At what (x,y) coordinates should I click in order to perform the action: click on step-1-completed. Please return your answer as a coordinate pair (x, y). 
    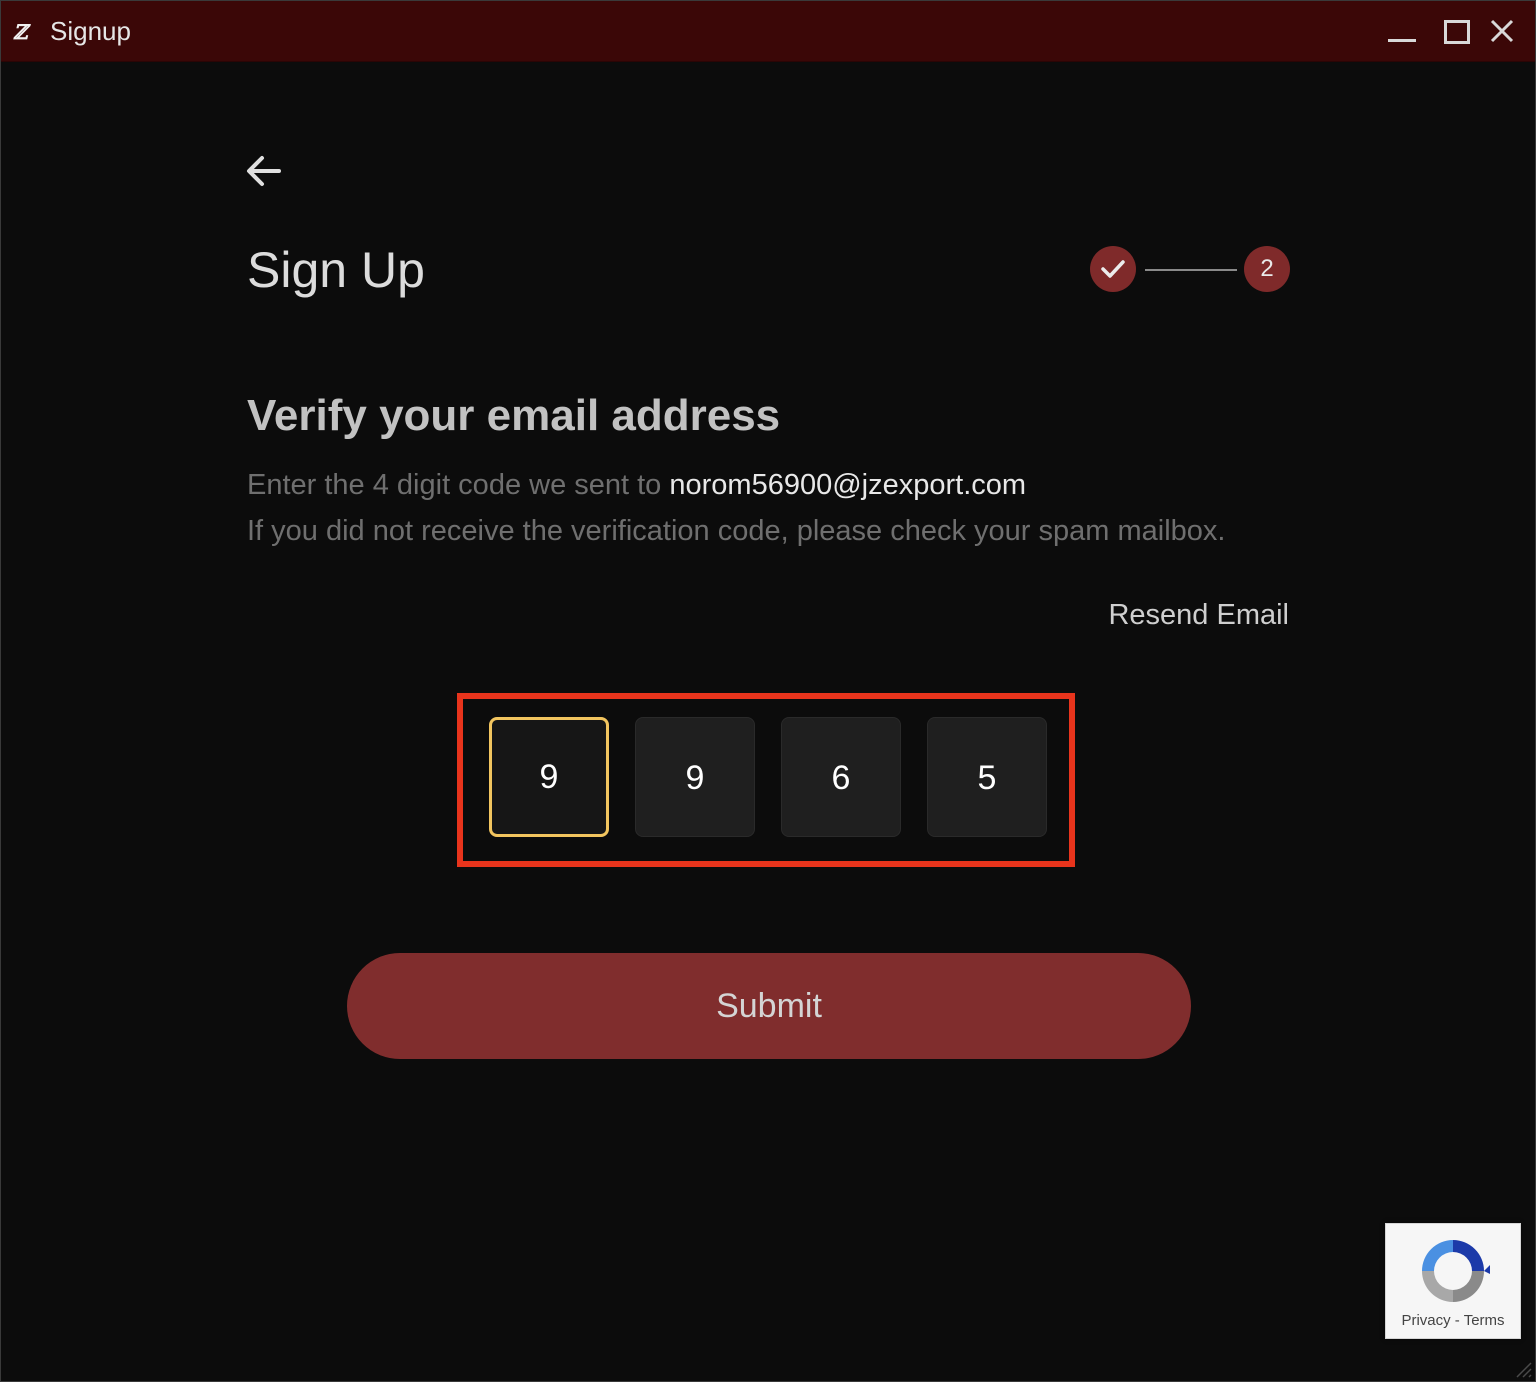
    Looking at the image, I should click on (1113, 269).